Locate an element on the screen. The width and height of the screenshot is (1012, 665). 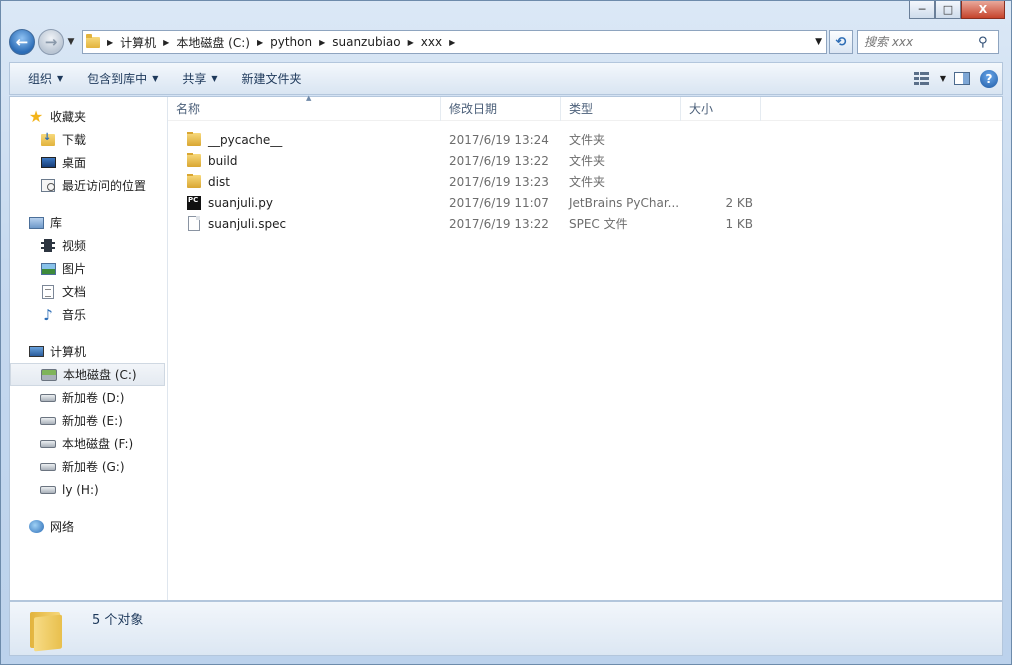
breadcrumb-xxx: xxx is located at coordinates (431, 42).